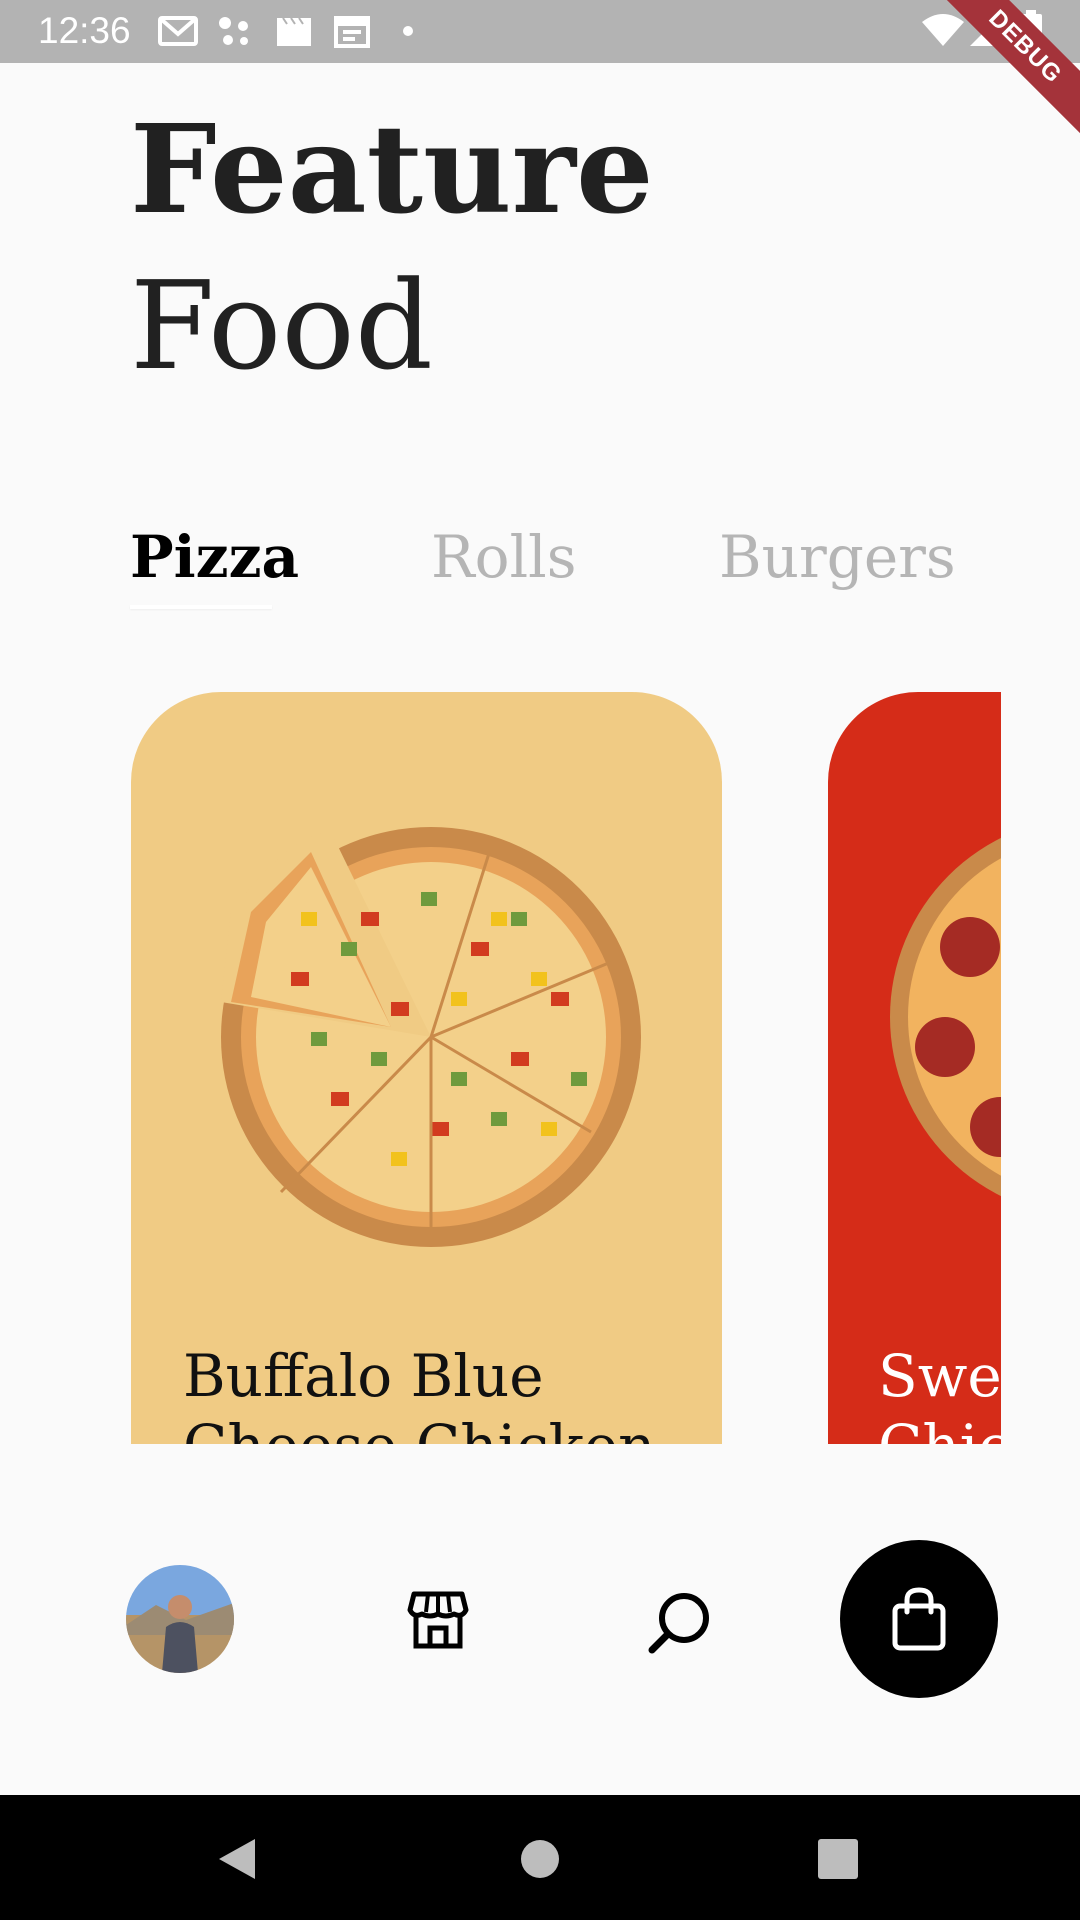  I want to click on calendar-icon, so click(352, 32).